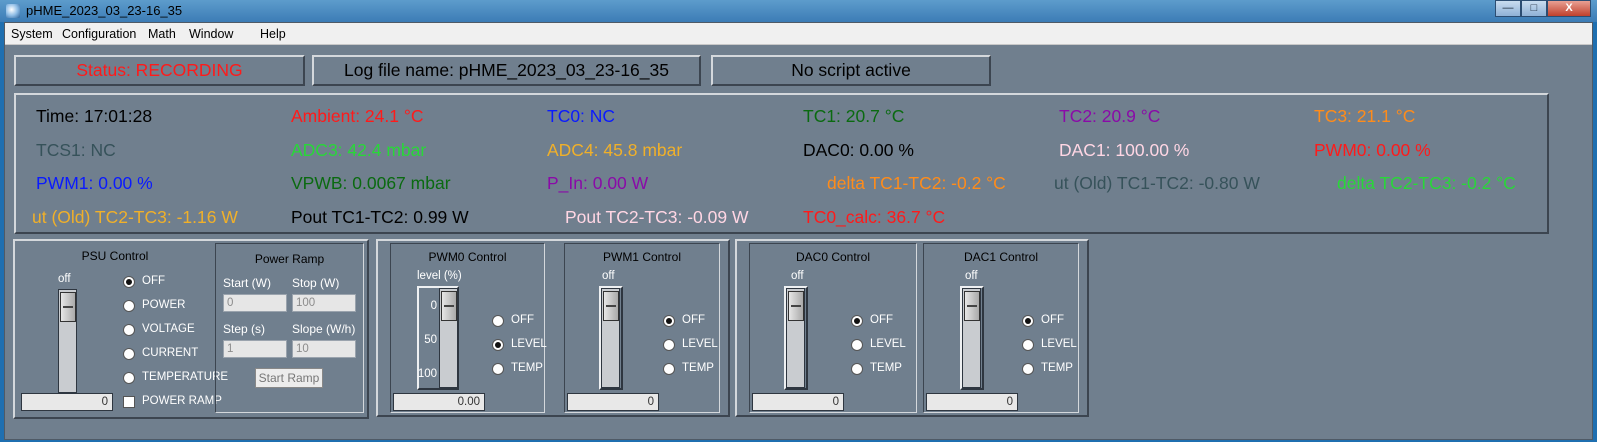  What do you see at coordinates (359, 150) in the screenshot?
I see `readout-adc3: ADC3: 42.4 mbar` at bounding box center [359, 150].